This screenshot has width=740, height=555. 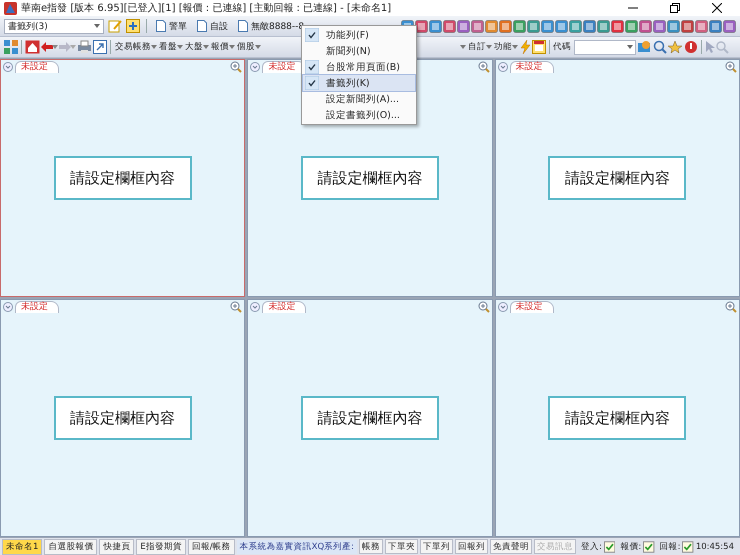 I want to click on toolbar-menu: 自訂, so click(x=477, y=47).